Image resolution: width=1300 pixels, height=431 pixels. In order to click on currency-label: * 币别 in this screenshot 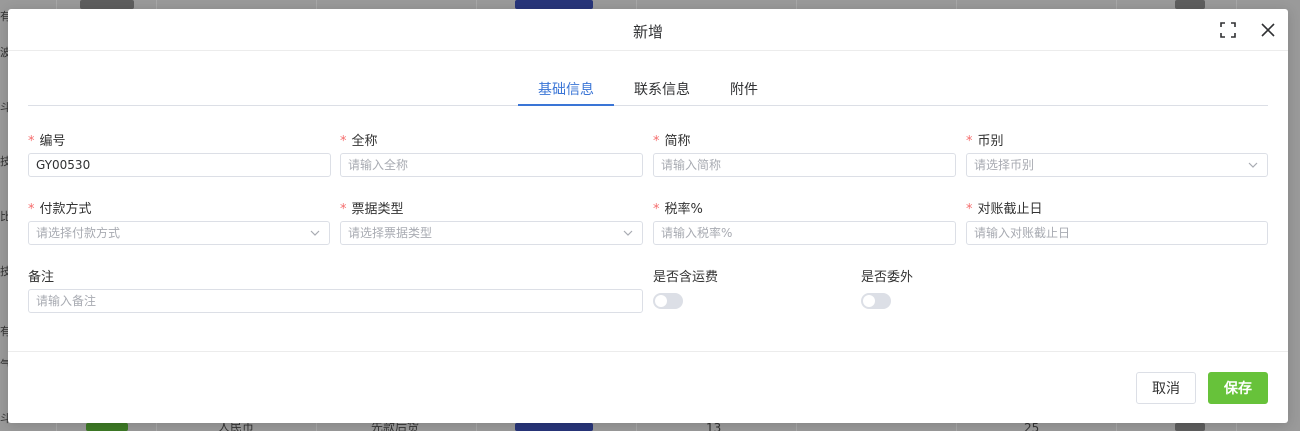, I will do `click(985, 139)`.